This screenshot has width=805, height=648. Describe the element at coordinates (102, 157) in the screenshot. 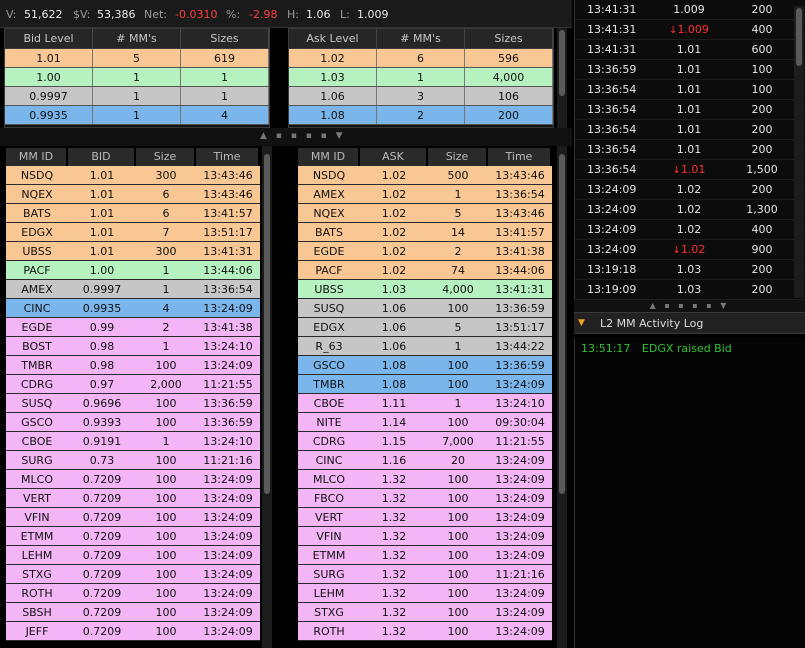

I see `column-header: BID` at that location.